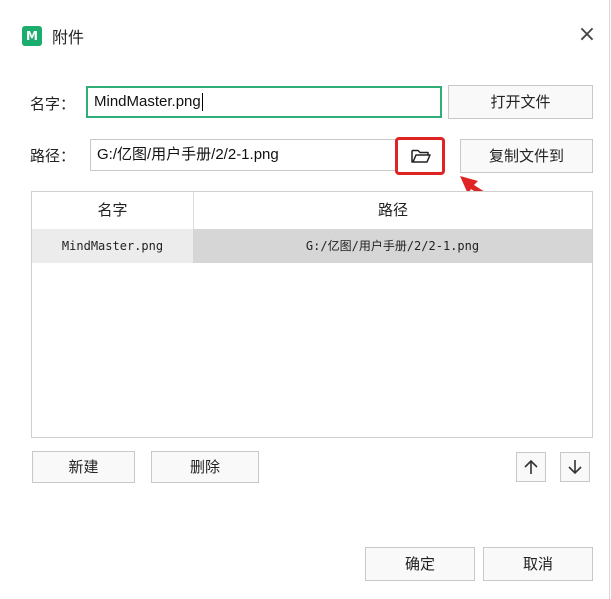 The width and height of the screenshot is (611, 599). What do you see at coordinates (202, 102) in the screenshot?
I see `text-caret` at bounding box center [202, 102].